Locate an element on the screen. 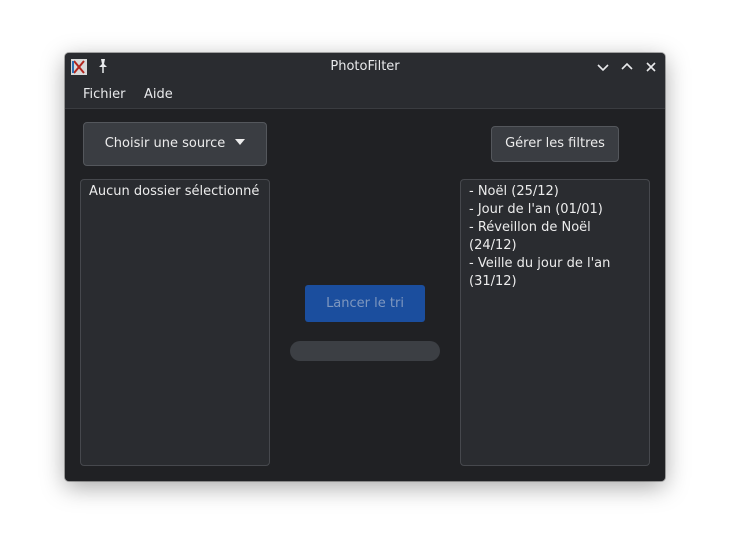  menu-fichier: Fichier is located at coordinates (104, 94).